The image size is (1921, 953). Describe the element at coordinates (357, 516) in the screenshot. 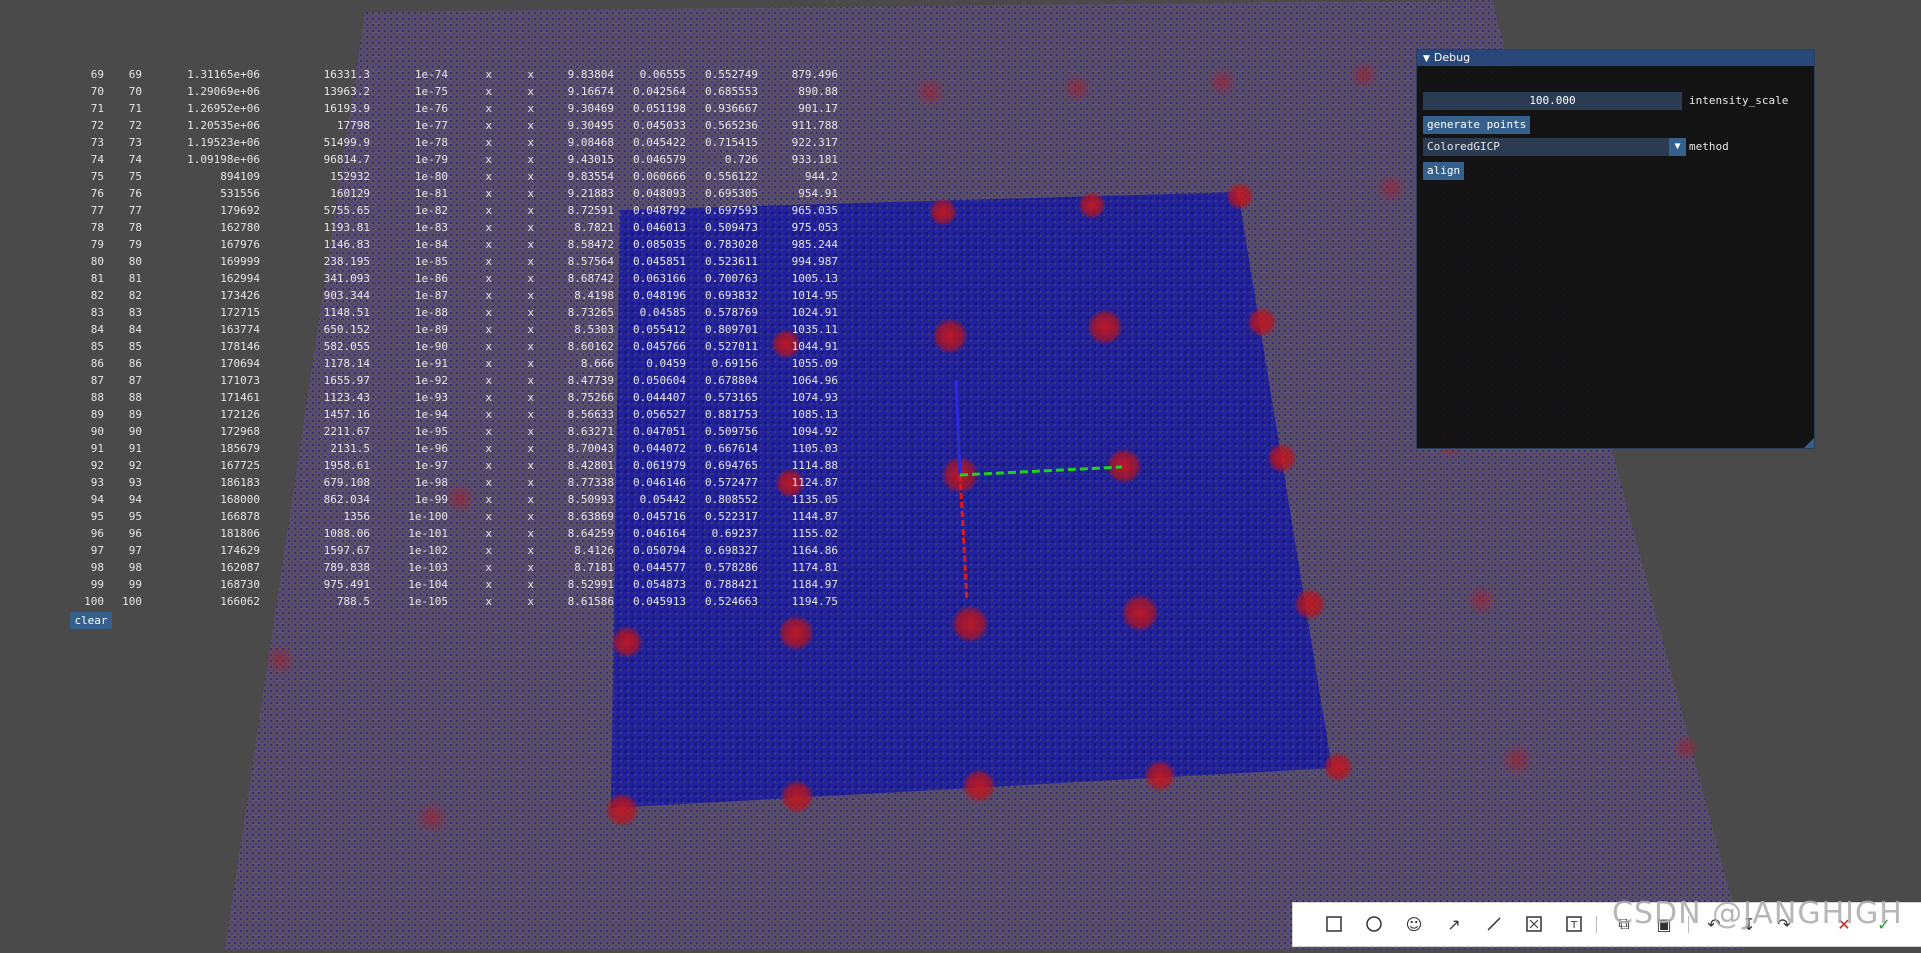

I see `log-cell: 1356` at that location.